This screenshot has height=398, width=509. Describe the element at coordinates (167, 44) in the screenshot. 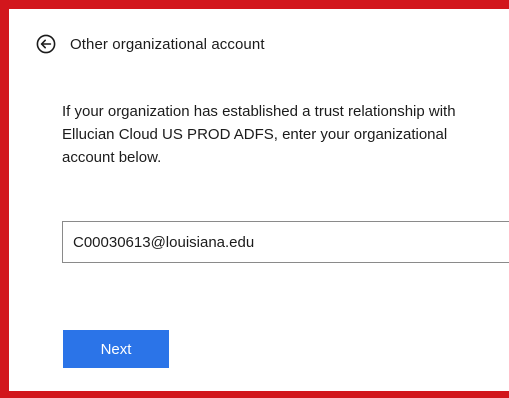

I see `back-link-label: Other organizational account` at that location.